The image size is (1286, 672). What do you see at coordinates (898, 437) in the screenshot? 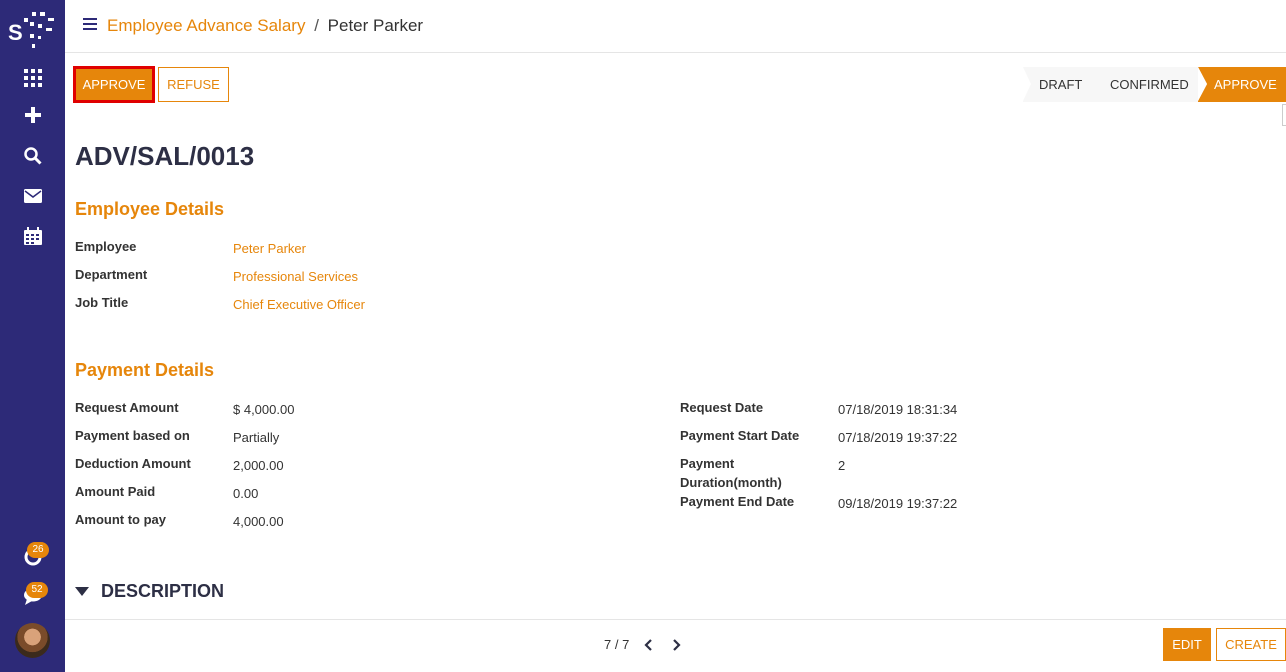
I see `payment-start-date-value: 07/18/2019 19:37:22` at bounding box center [898, 437].